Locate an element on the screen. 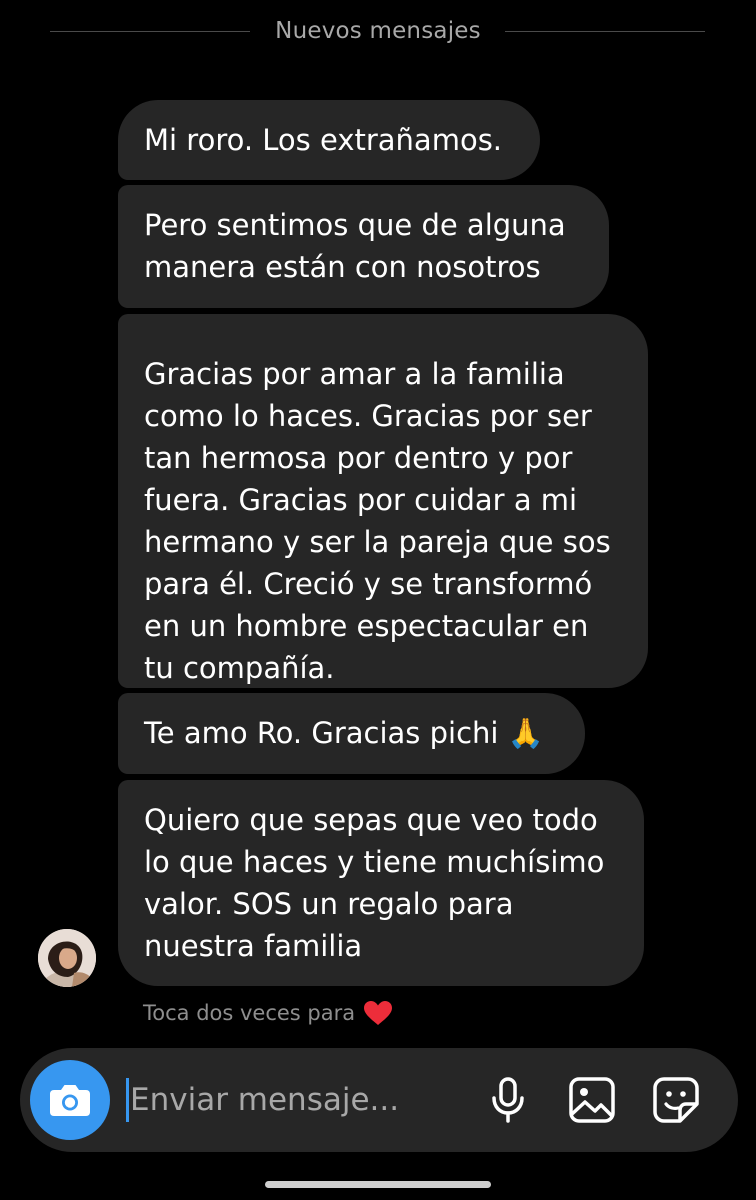  gallery-icon is located at coordinates (592, 1100).